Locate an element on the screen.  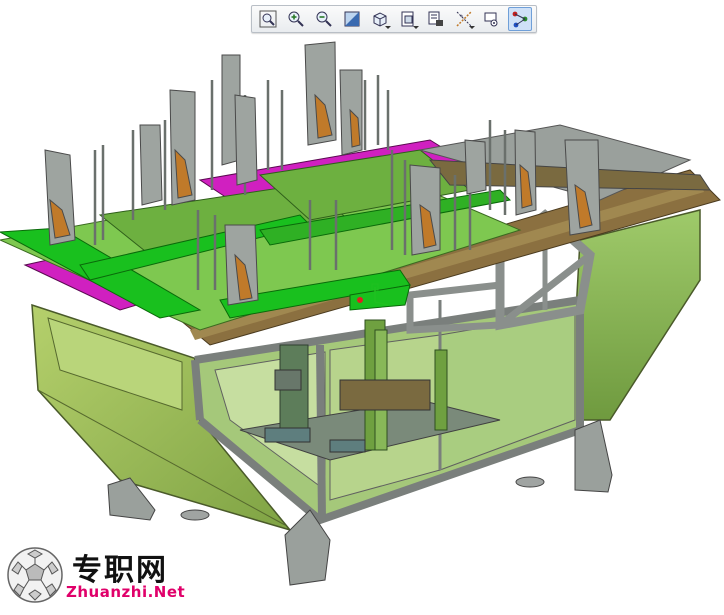
shading-button is located at coordinates (352, 19).